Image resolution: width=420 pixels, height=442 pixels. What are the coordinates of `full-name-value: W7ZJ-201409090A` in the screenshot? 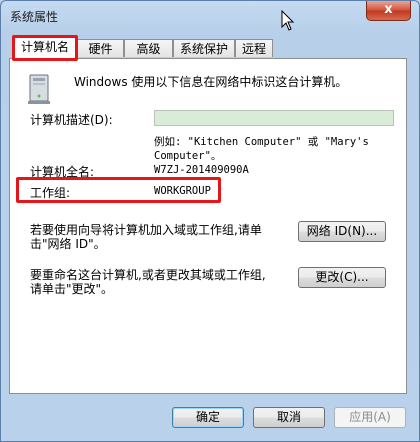 It's located at (201, 170).